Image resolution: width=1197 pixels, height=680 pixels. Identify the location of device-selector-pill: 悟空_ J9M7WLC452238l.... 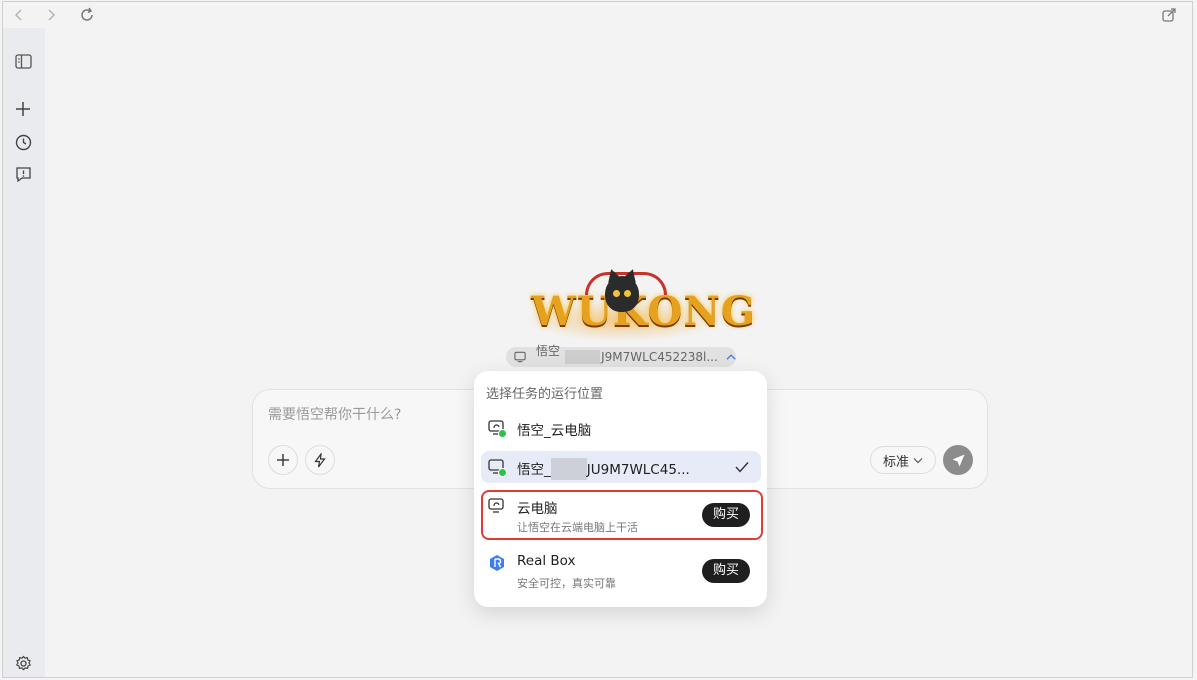
(621, 358).